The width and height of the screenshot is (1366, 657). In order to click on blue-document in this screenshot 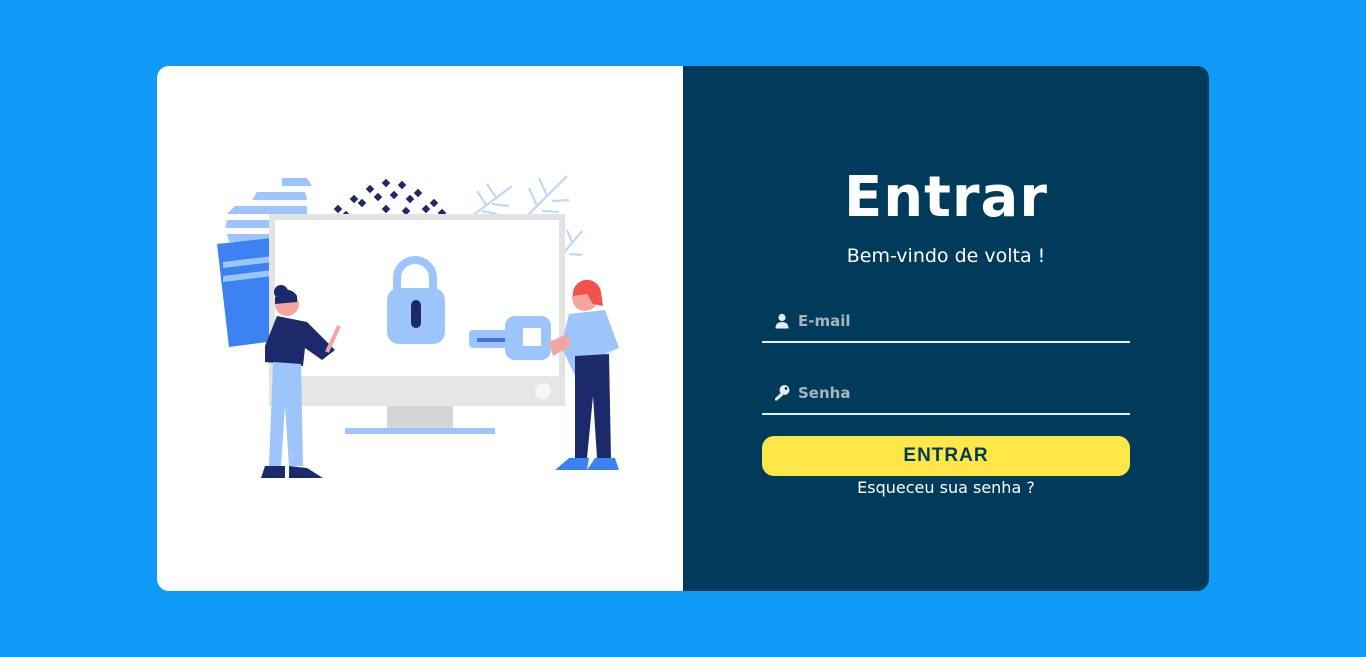, I will do `click(246, 292)`.